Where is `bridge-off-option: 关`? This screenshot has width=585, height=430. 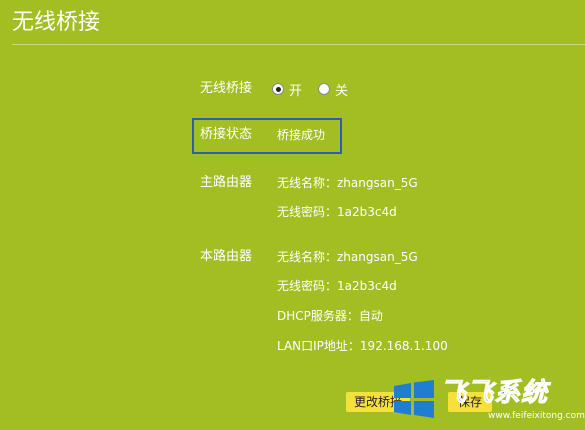
bridge-off-option: 关 is located at coordinates (333, 89).